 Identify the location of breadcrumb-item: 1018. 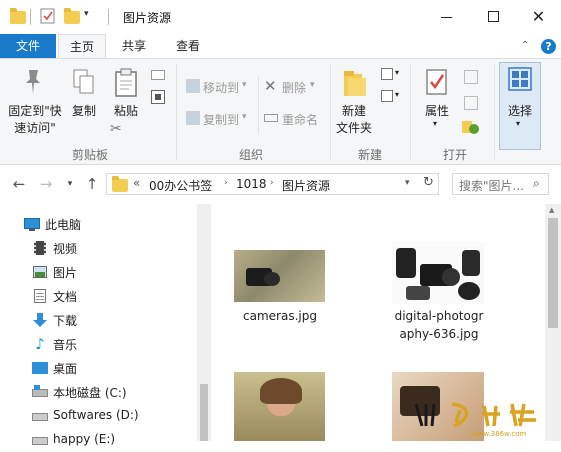
(251, 184).